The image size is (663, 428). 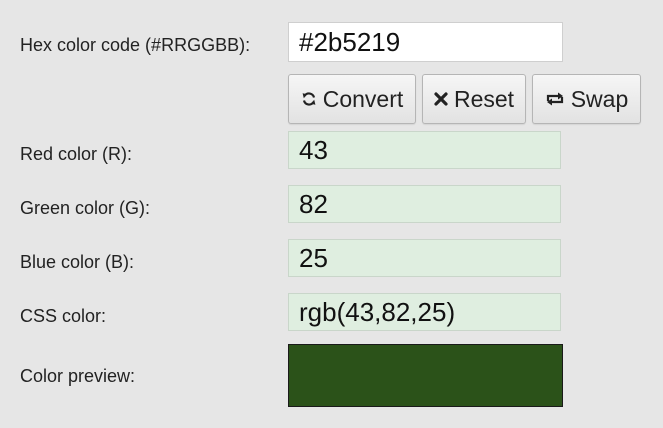 I want to click on blue-output: 25, so click(x=424, y=258).